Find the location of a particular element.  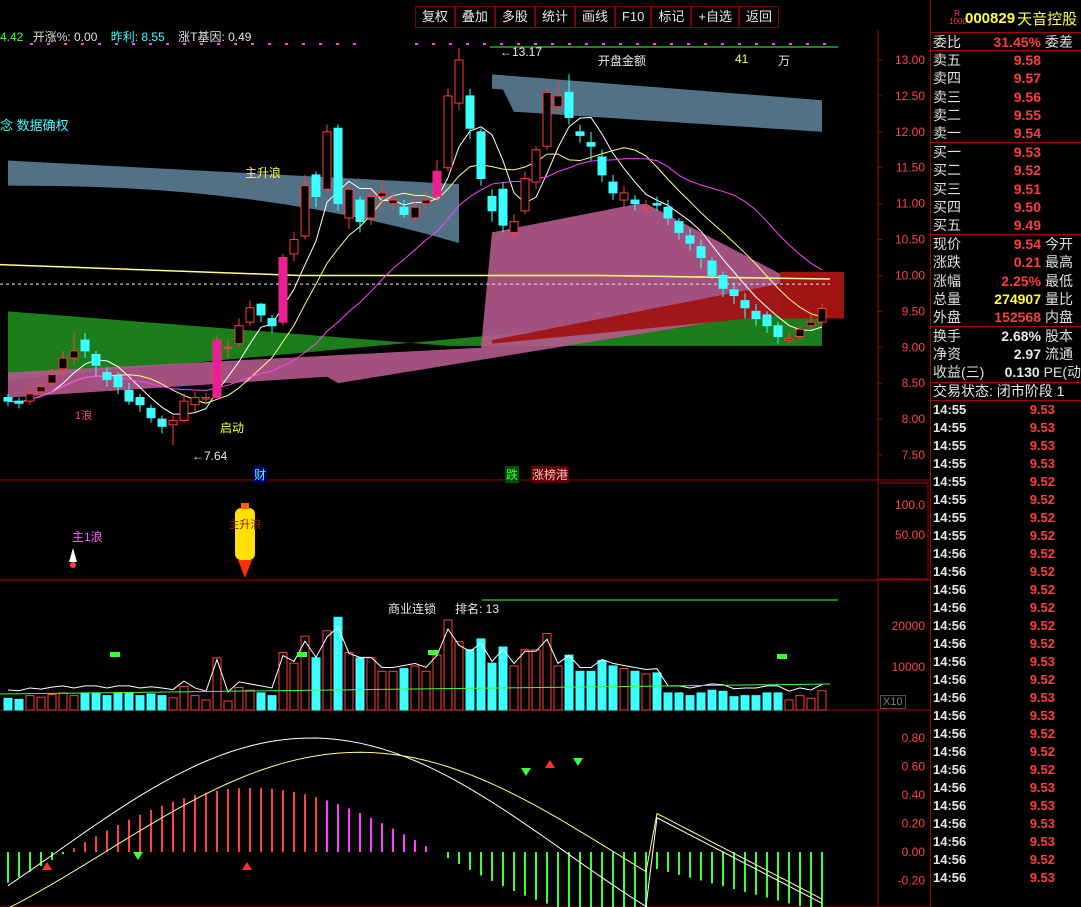

stock-stats: 换手 2.68% 股本 净资 2.97 流通 收益(三) 0.130 PE(动 is located at coordinates (1006, 354).